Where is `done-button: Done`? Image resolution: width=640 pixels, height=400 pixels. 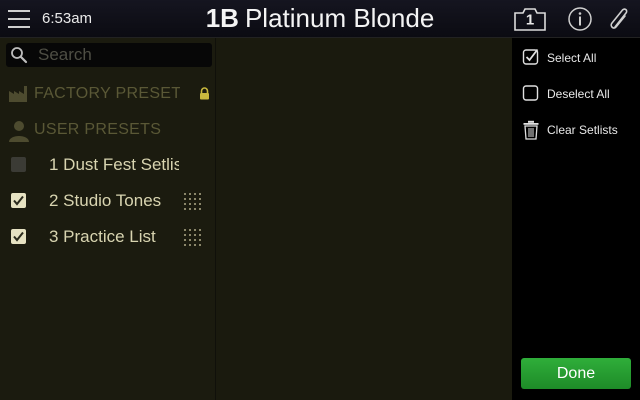 done-button: Done is located at coordinates (576, 373).